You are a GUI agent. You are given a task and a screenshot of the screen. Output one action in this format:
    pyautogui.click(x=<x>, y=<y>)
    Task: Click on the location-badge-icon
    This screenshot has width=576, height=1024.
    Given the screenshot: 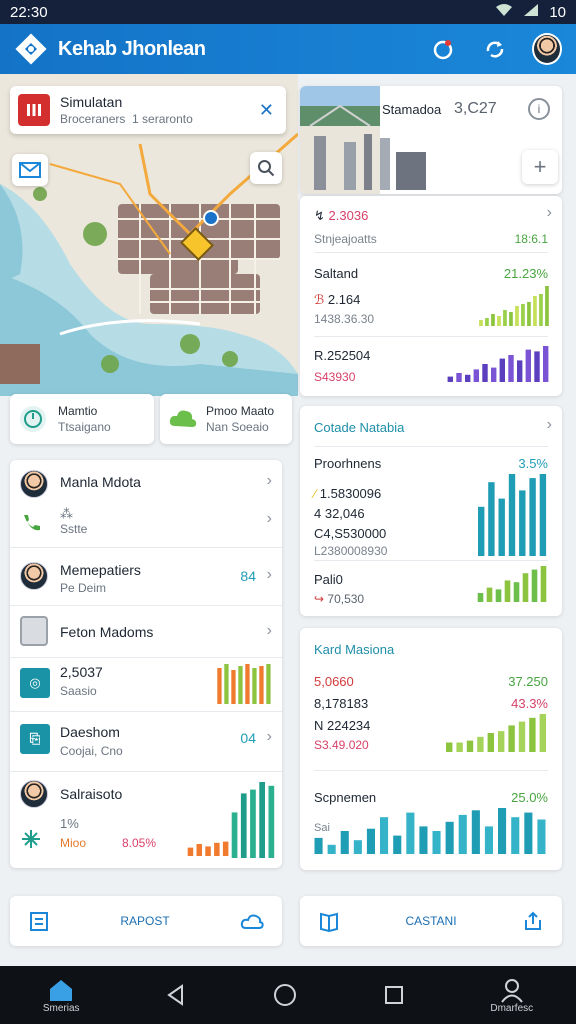 What is the action you would take?
    pyautogui.click(x=34, y=110)
    